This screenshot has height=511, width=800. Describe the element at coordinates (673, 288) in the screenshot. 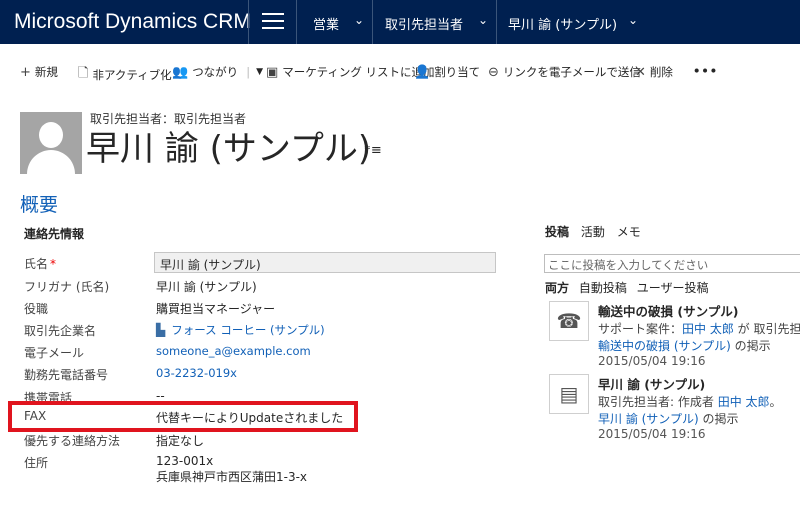

I see `filter-user-posts: ユーザー投稿` at that location.